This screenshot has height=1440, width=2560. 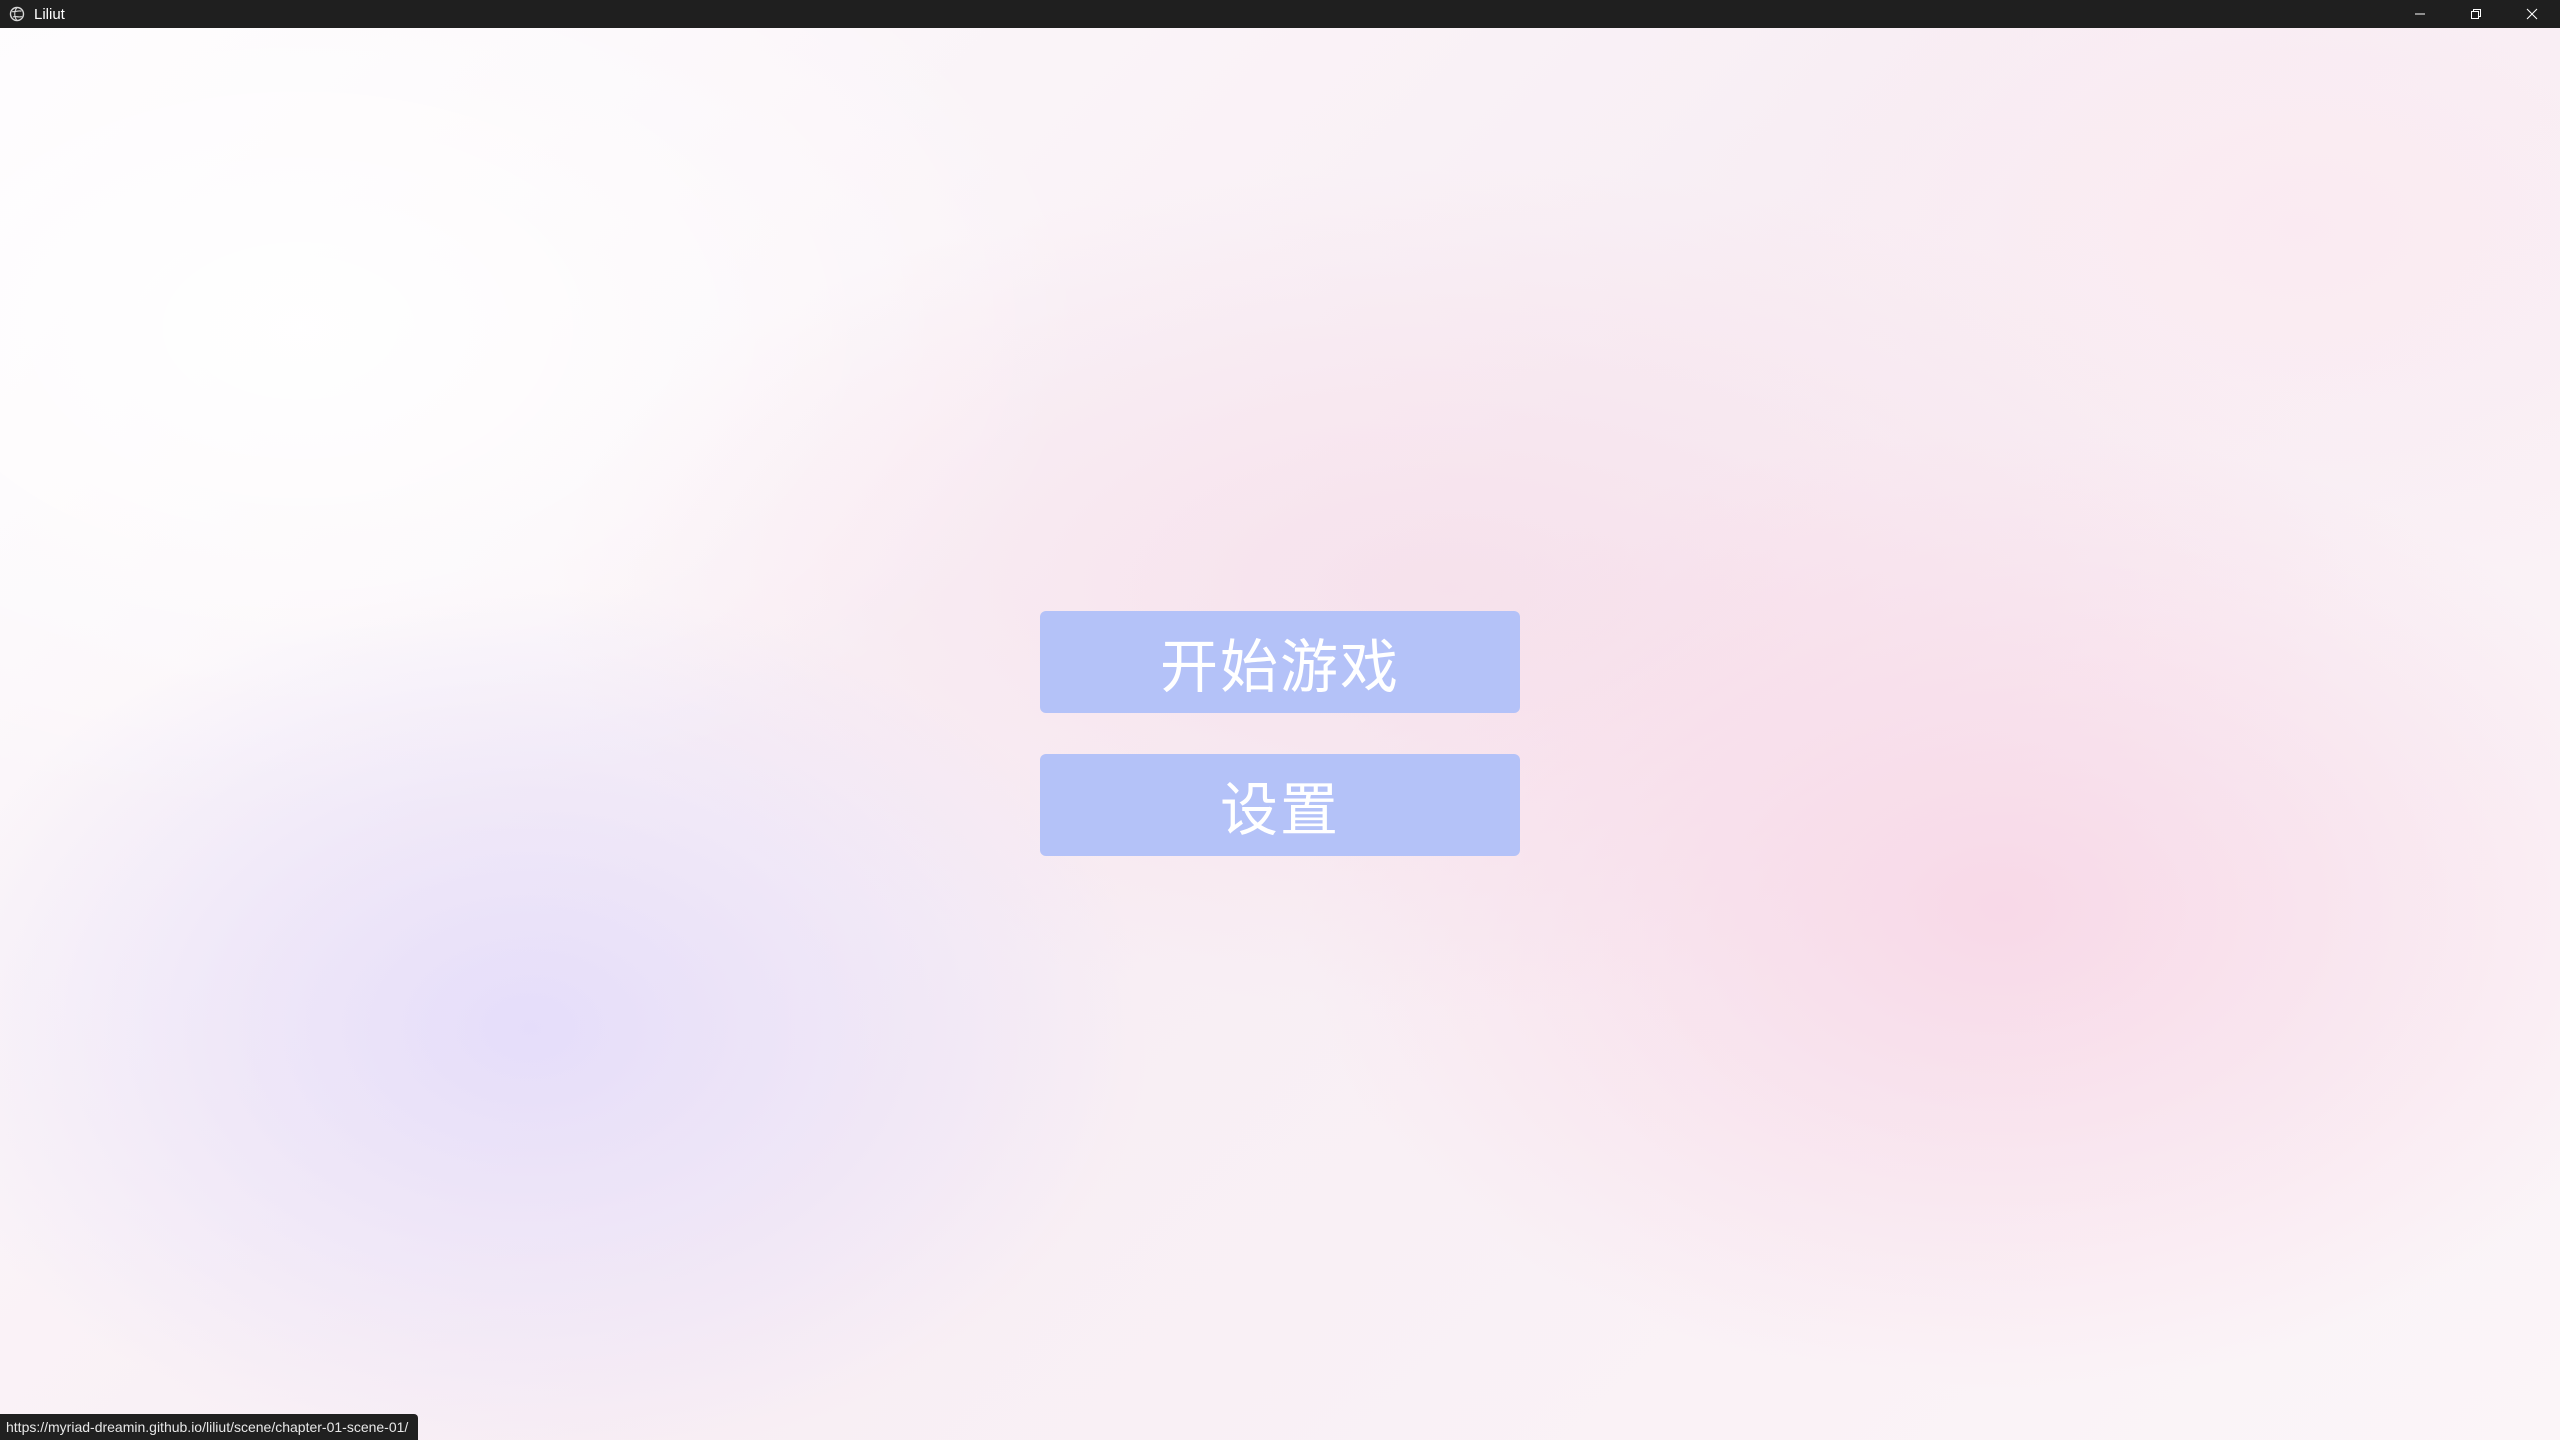 What do you see at coordinates (17, 14) in the screenshot?
I see `globe-icon` at bounding box center [17, 14].